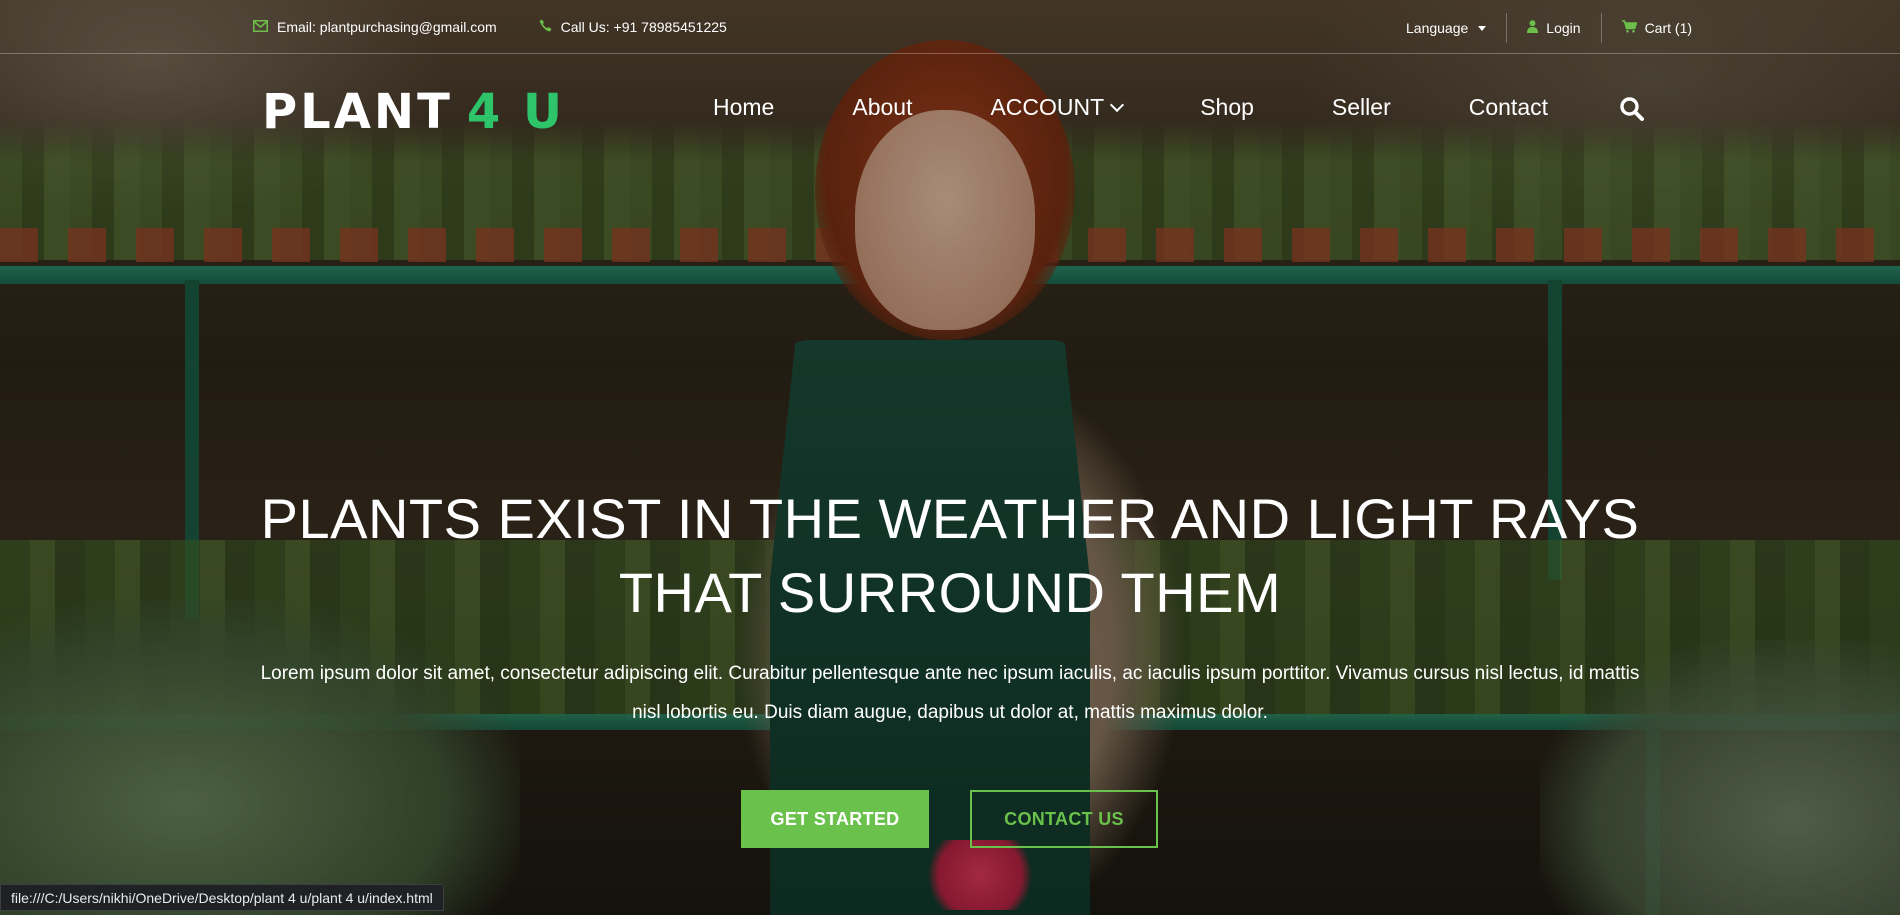  I want to click on phone-text: Call Us: +91 78985451225, so click(643, 27).